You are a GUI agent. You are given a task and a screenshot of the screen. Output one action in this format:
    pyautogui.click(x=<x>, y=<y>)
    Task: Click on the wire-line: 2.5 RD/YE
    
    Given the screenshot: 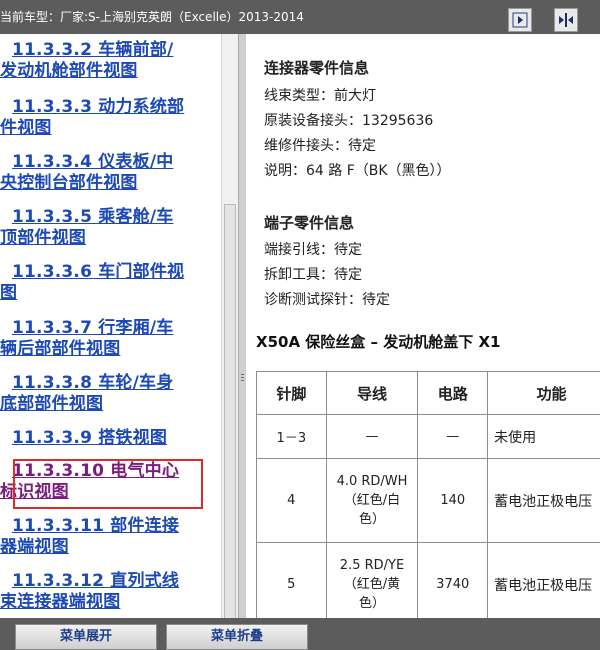 What is the action you would take?
    pyautogui.click(x=372, y=565)
    